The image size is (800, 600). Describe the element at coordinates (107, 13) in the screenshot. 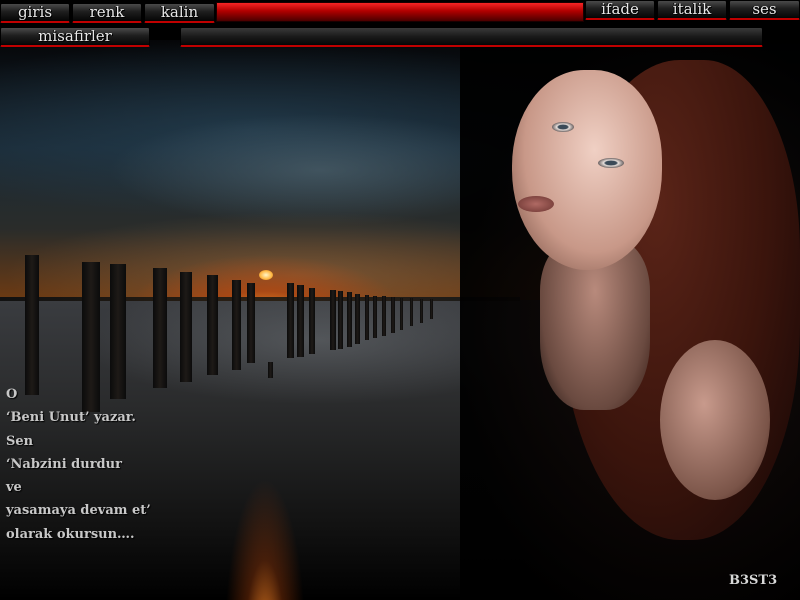

I see `renk-button: renk` at that location.